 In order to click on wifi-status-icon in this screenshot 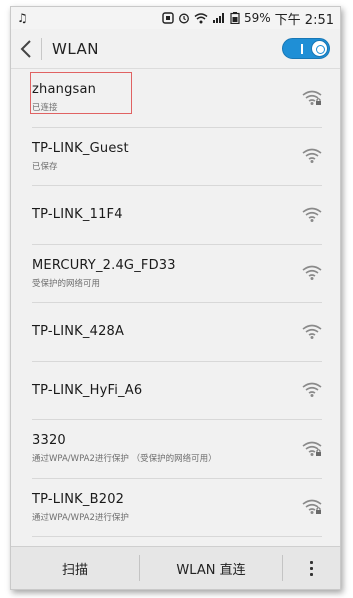, I will do `click(201, 18)`.